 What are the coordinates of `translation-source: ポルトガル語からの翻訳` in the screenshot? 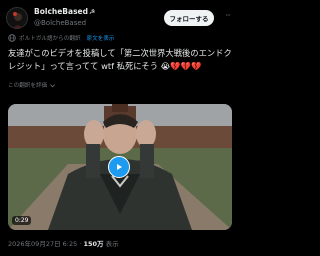 It's located at (50, 39).